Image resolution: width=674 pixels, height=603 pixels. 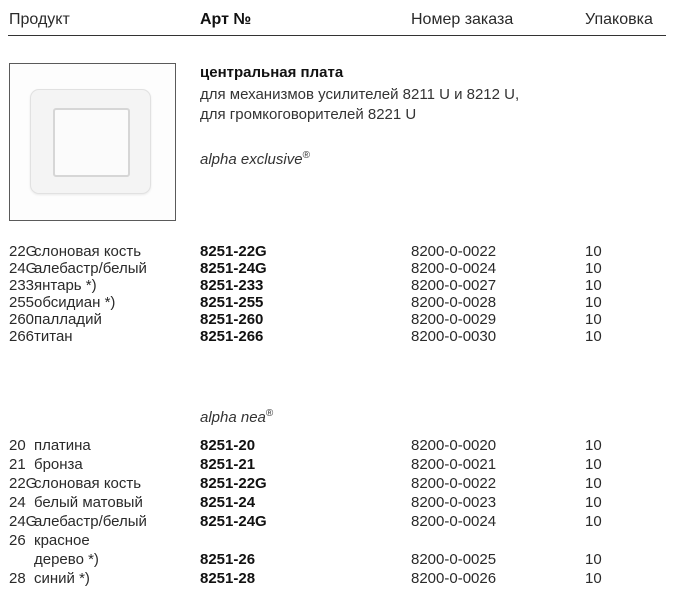 What do you see at coordinates (619, 19) in the screenshot?
I see `column-header-packaging: Упаковка` at bounding box center [619, 19].